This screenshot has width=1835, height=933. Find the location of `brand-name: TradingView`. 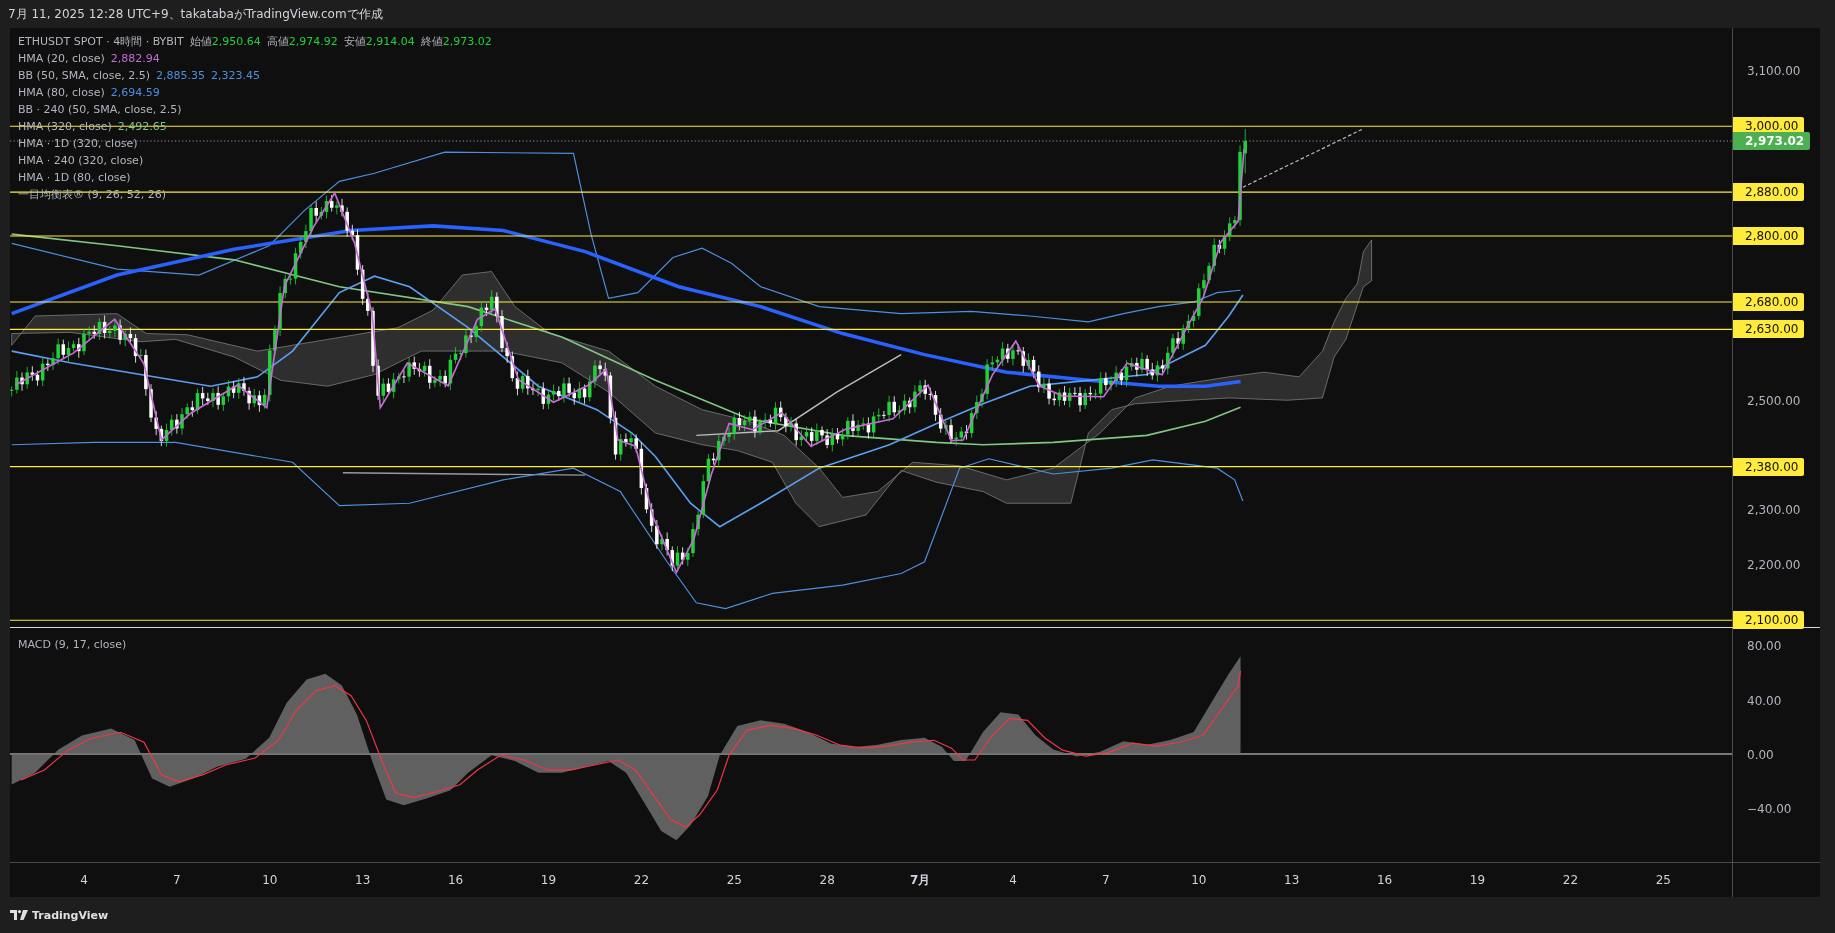

brand-name: TradingView is located at coordinates (70, 915).